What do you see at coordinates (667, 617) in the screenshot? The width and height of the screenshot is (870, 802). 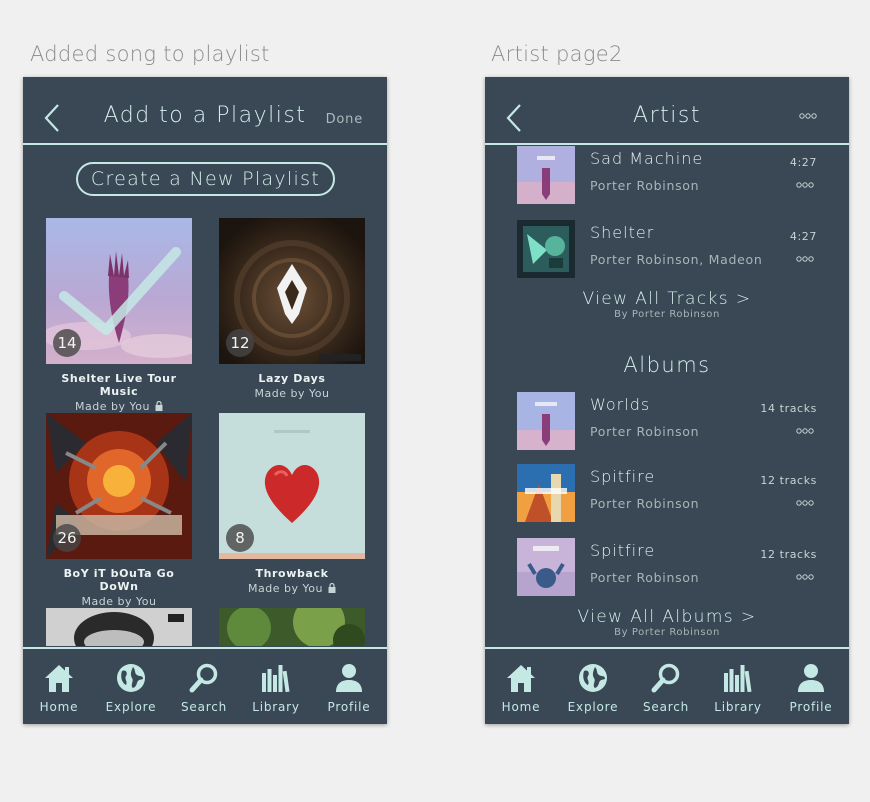 I see `view-all-albums-label: View All Albums >` at bounding box center [667, 617].